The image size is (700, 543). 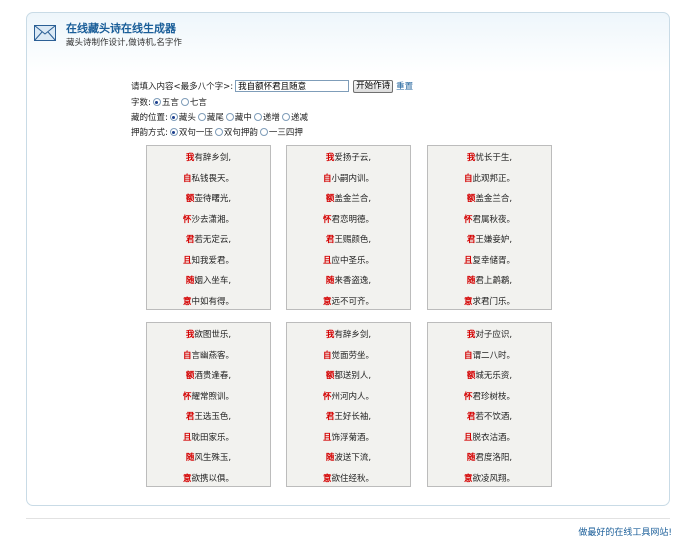 I want to click on position-option: 递减, so click(x=294, y=117).